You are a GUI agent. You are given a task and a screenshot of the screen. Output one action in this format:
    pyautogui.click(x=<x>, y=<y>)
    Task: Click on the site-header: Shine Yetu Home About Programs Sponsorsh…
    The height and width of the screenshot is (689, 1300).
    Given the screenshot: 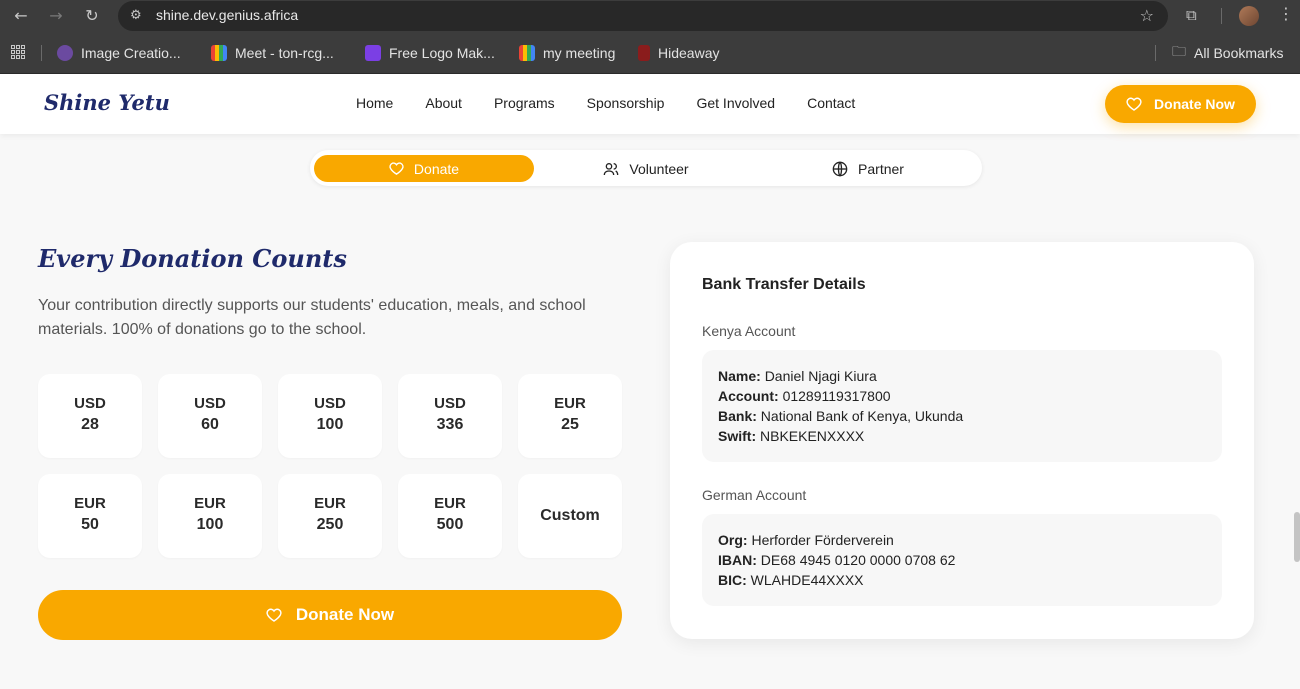 What is the action you would take?
    pyautogui.click(x=650, y=104)
    